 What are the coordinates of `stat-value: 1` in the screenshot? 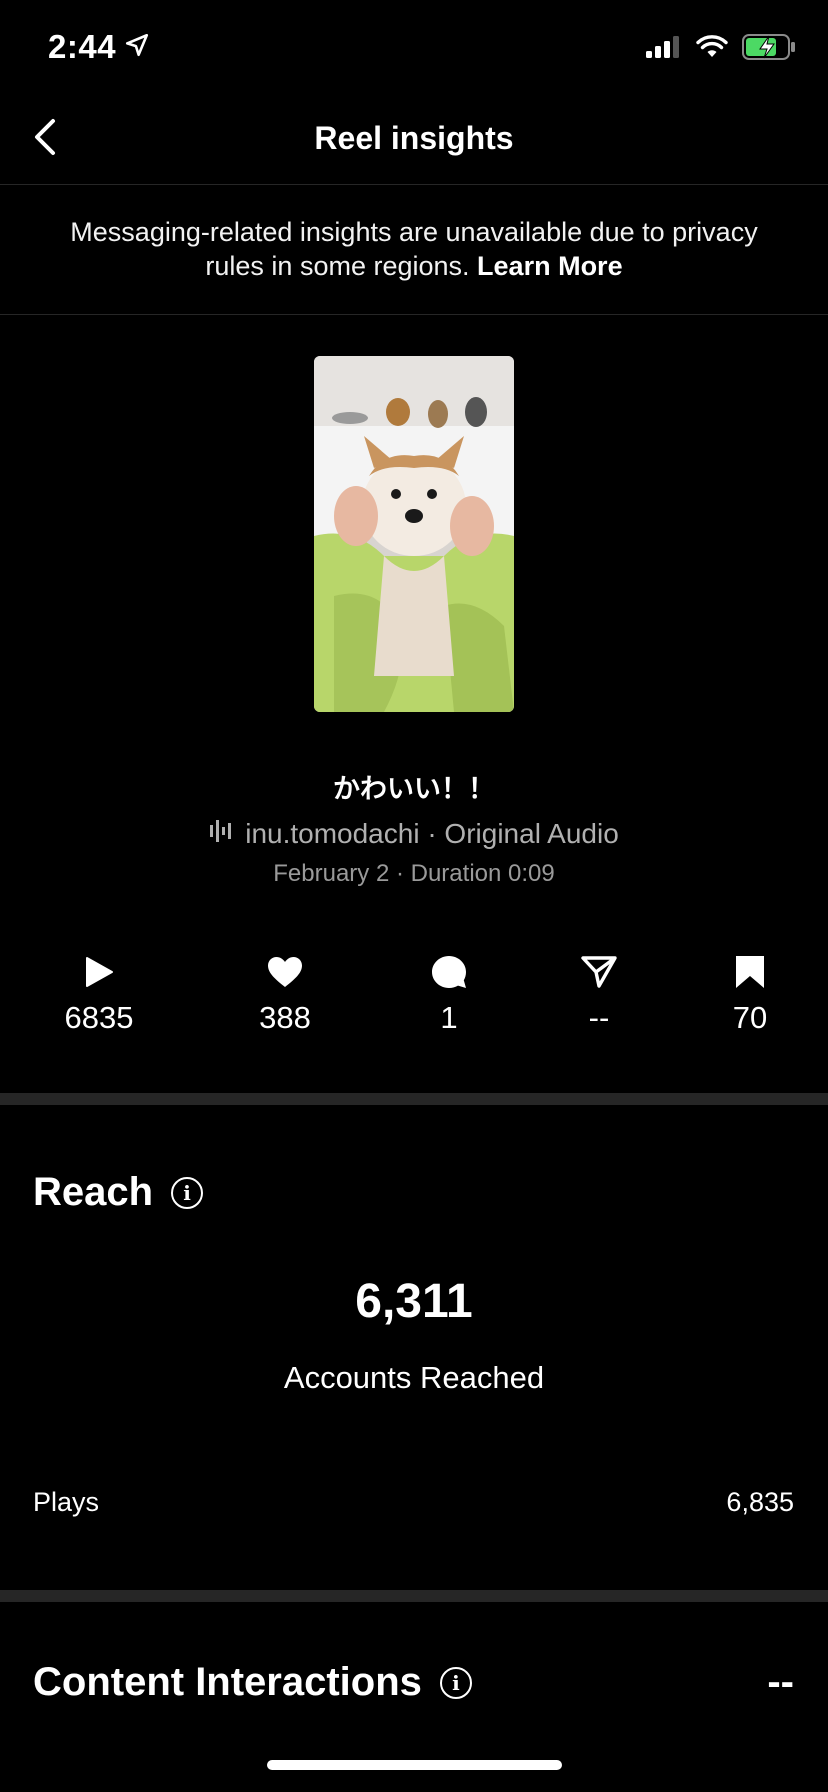 It's located at (449, 1017).